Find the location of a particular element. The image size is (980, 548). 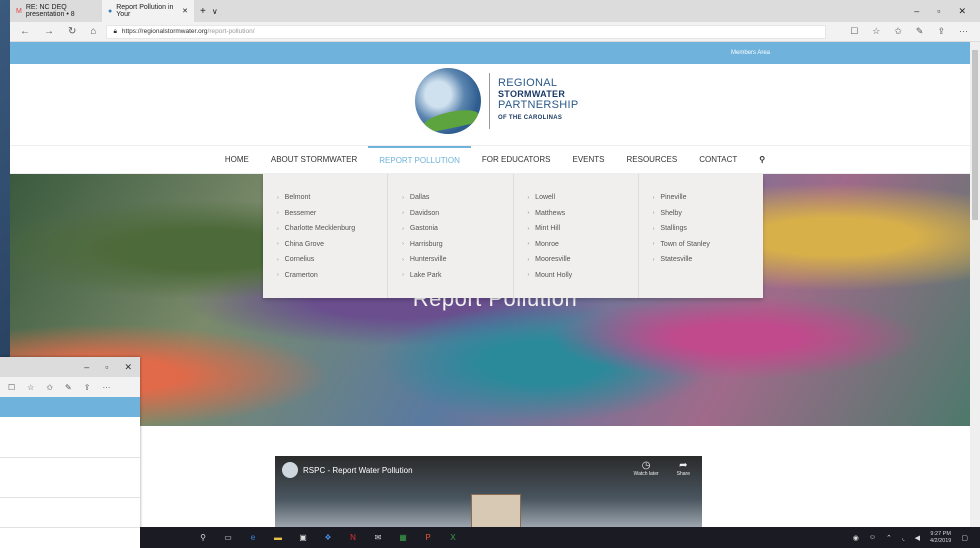

background-browser-window: – ▫ ✕ ☐ ☆ ✩ ✎ ⇪ ··· is located at coordinates (70, 452).